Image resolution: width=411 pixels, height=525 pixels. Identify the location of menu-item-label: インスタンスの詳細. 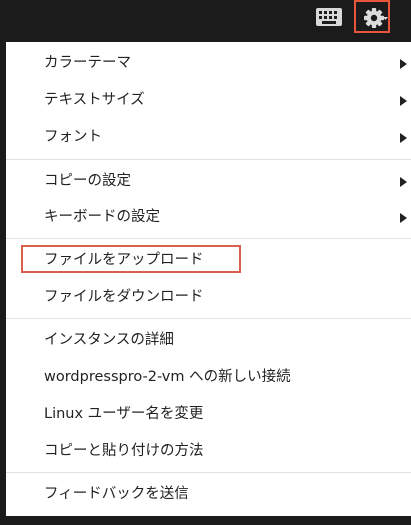
(109, 340).